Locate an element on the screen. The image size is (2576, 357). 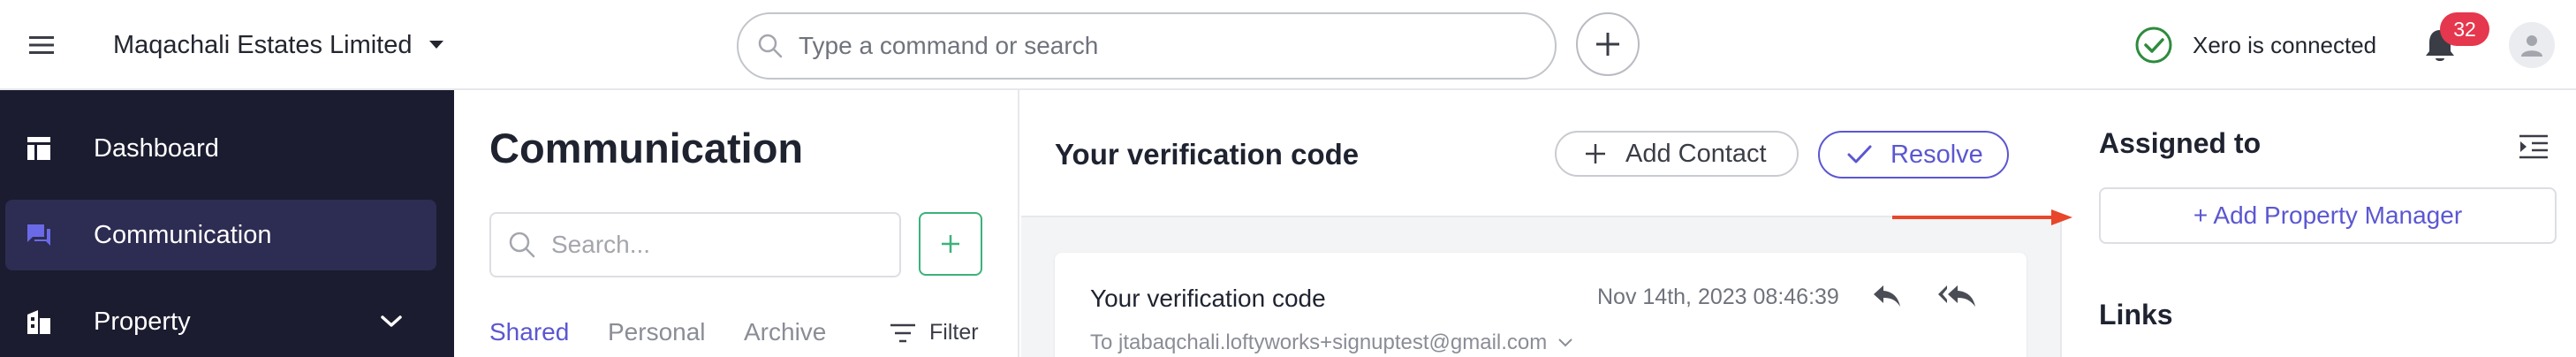
add-communication-button is located at coordinates (951, 244).